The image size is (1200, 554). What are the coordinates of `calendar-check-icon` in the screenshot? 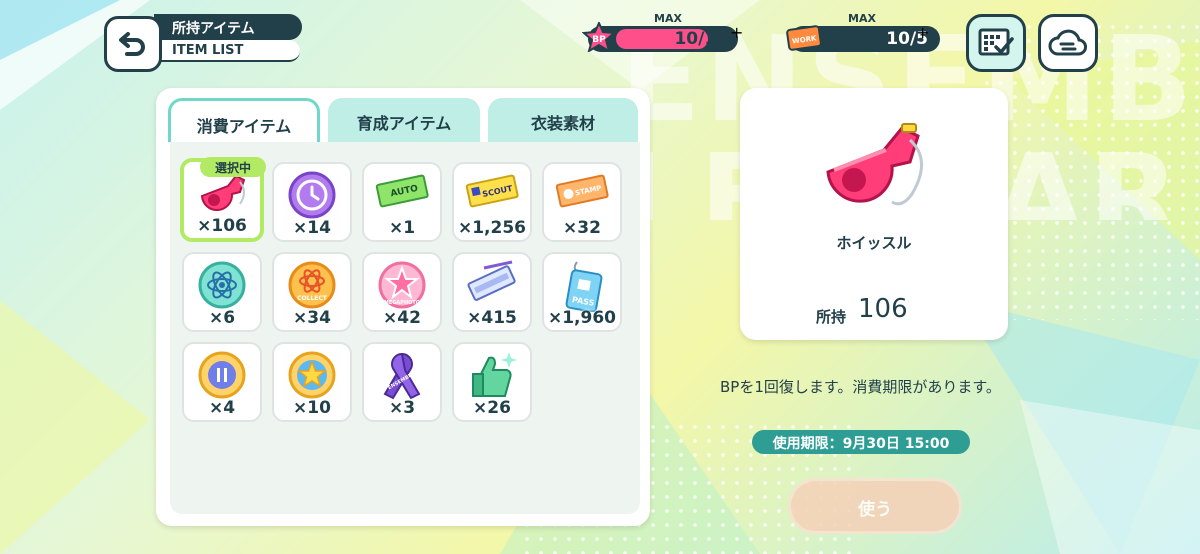 It's located at (996, 42).